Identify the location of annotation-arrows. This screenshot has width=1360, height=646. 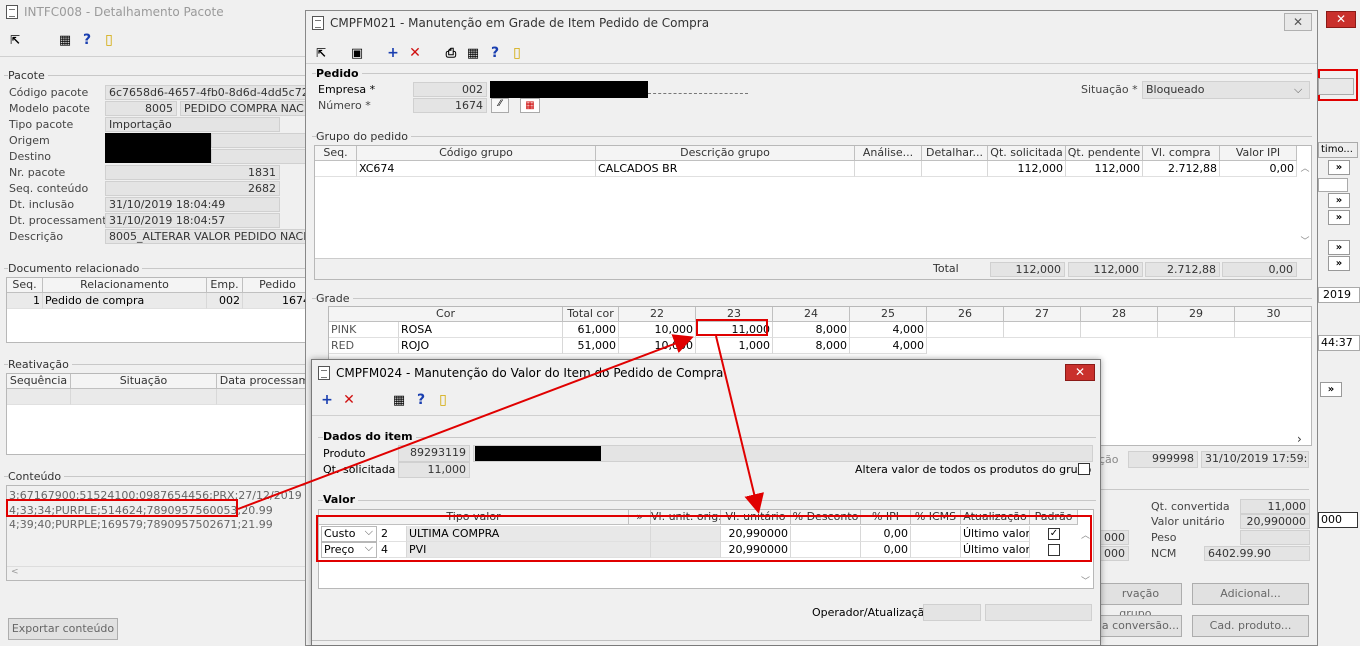
(500, 424).